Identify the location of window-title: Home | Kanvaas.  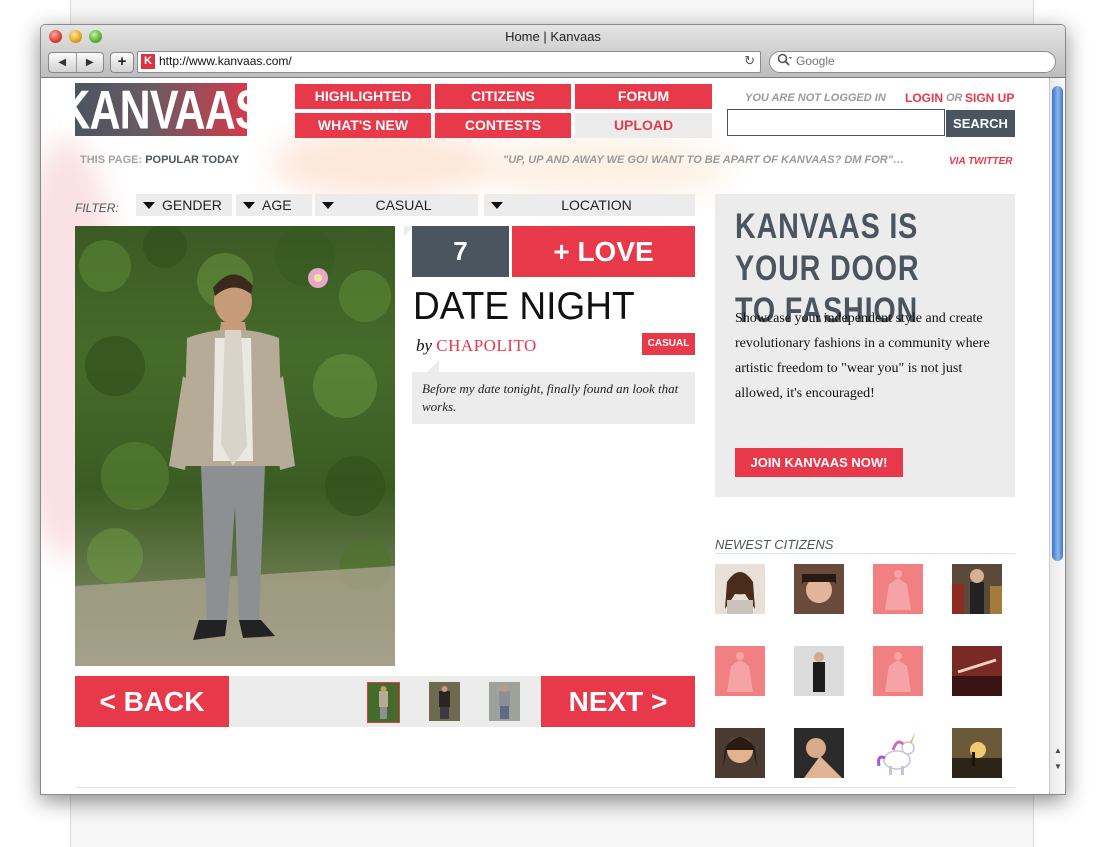
(553, 36).